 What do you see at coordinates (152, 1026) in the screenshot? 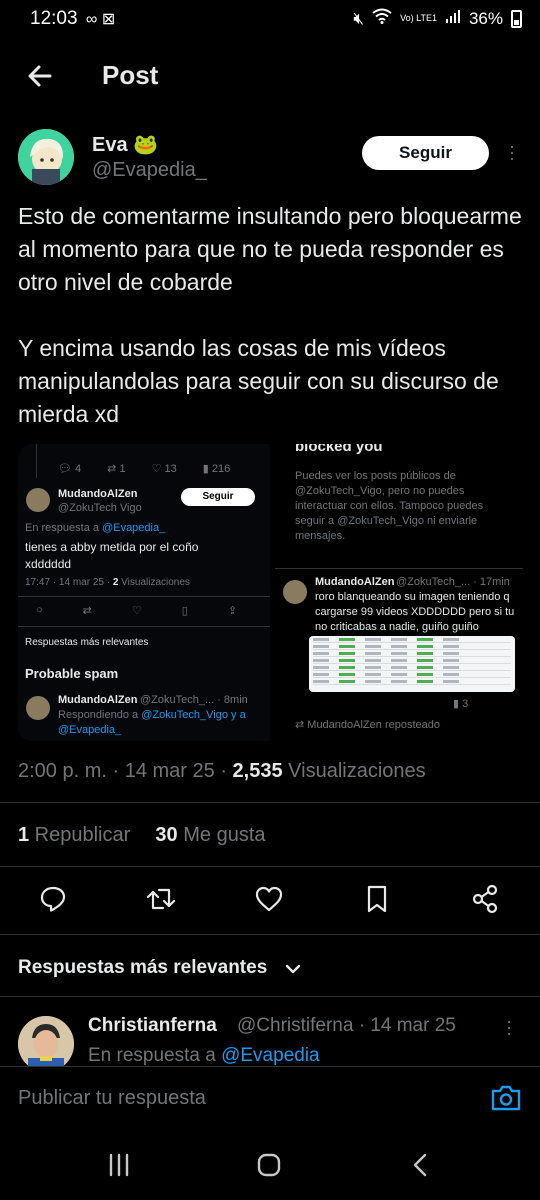
I see `reply-author-name: Christianferna` at bounding box center [152, 1026].